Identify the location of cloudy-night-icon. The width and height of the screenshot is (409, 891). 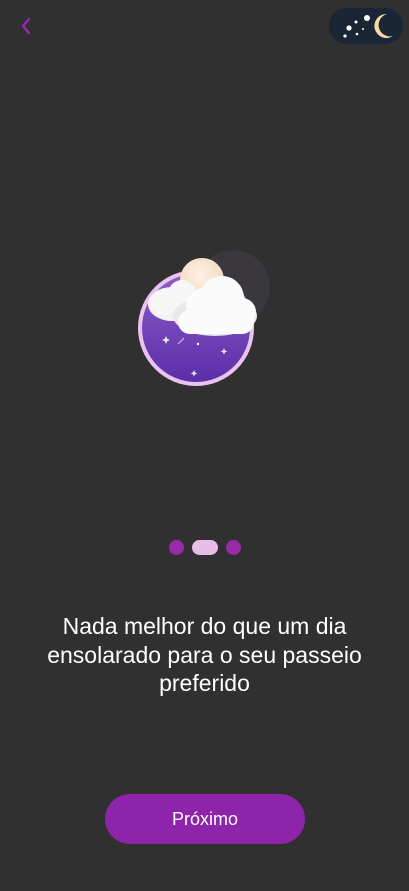
(204, 318).